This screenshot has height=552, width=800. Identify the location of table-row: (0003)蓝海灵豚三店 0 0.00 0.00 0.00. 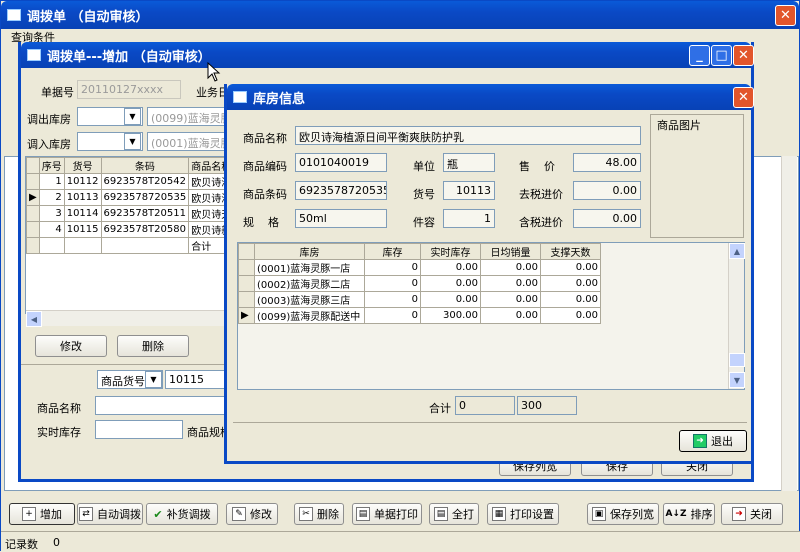
(419, 299).